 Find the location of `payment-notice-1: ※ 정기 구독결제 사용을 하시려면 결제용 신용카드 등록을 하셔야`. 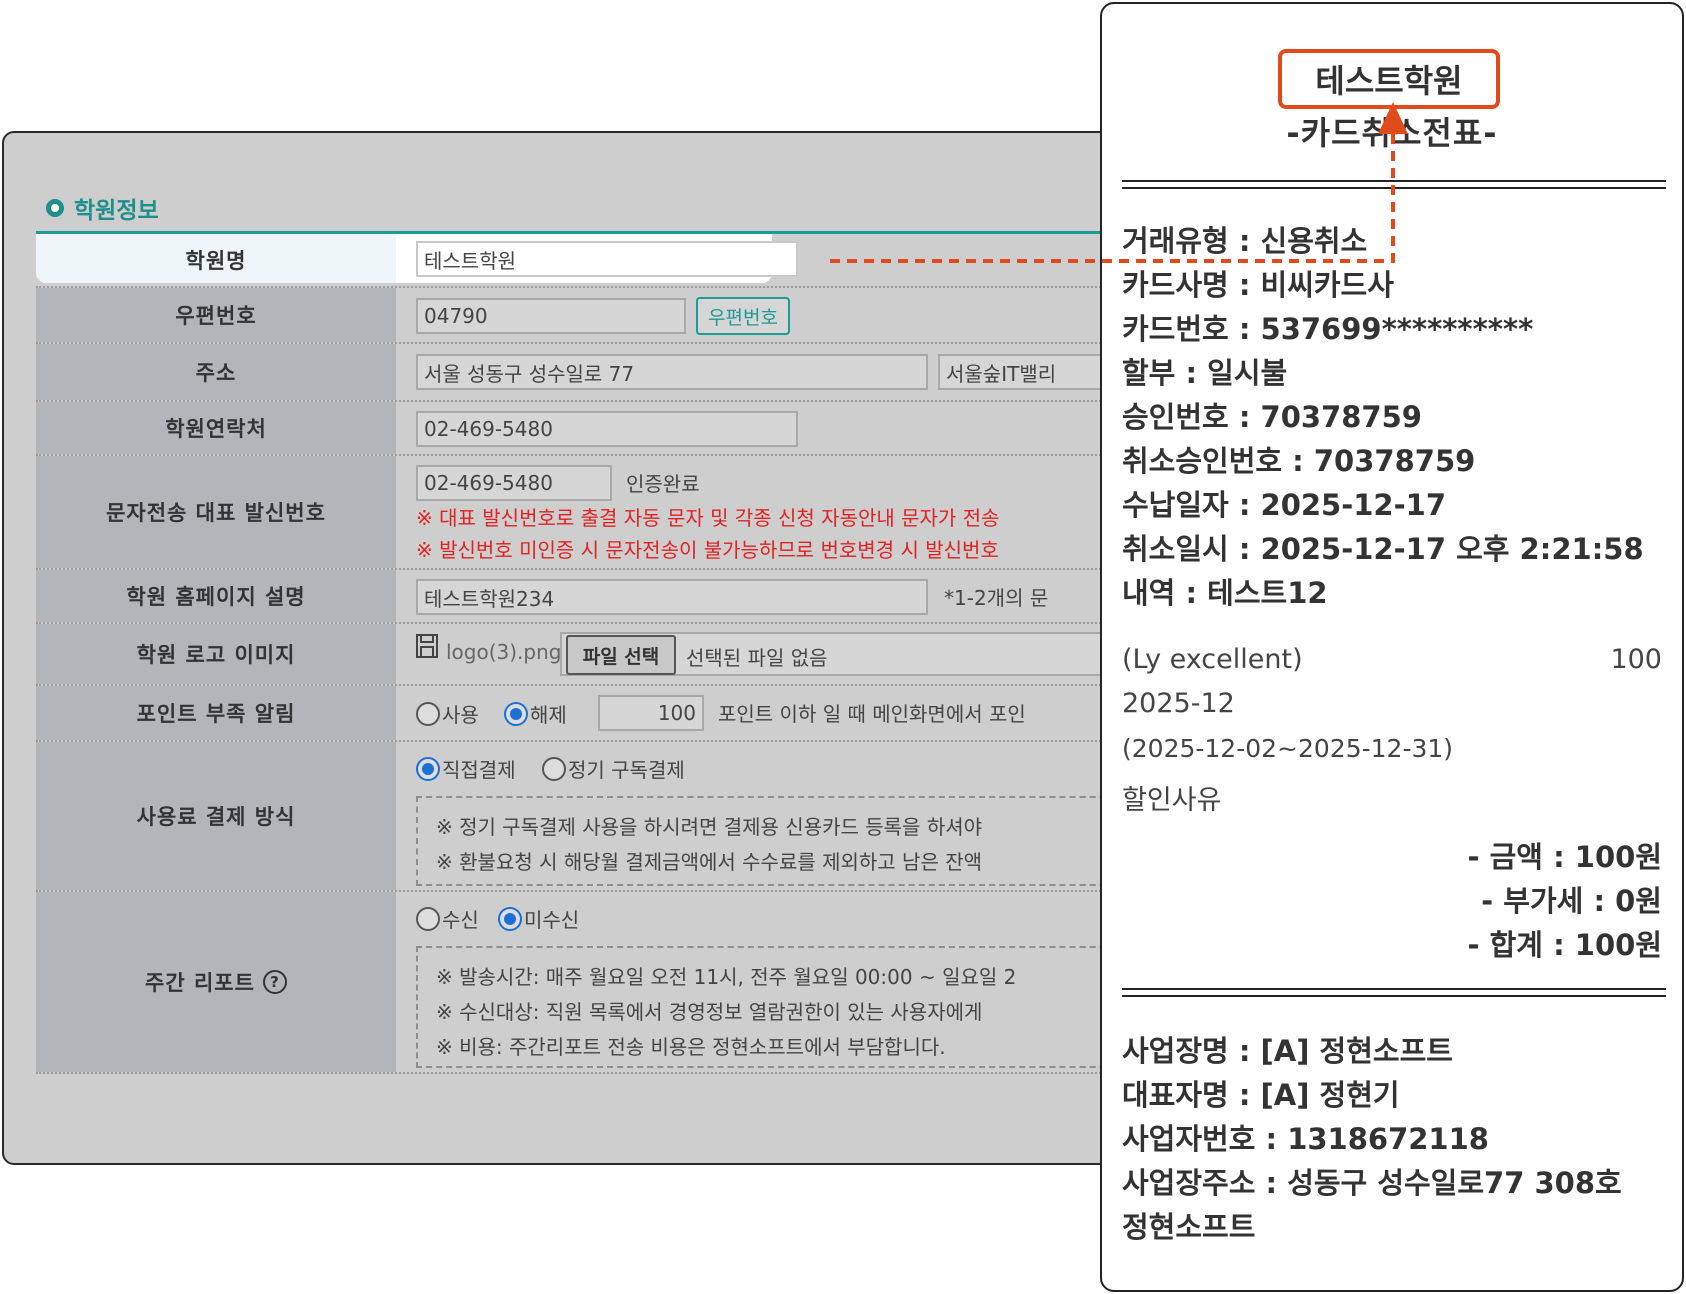

payment-notice-1: ※ 정기 구독결제 사용을 하시려면 결제용 신용카드 등록을 하셔야 is located at coordinates (709, 827).